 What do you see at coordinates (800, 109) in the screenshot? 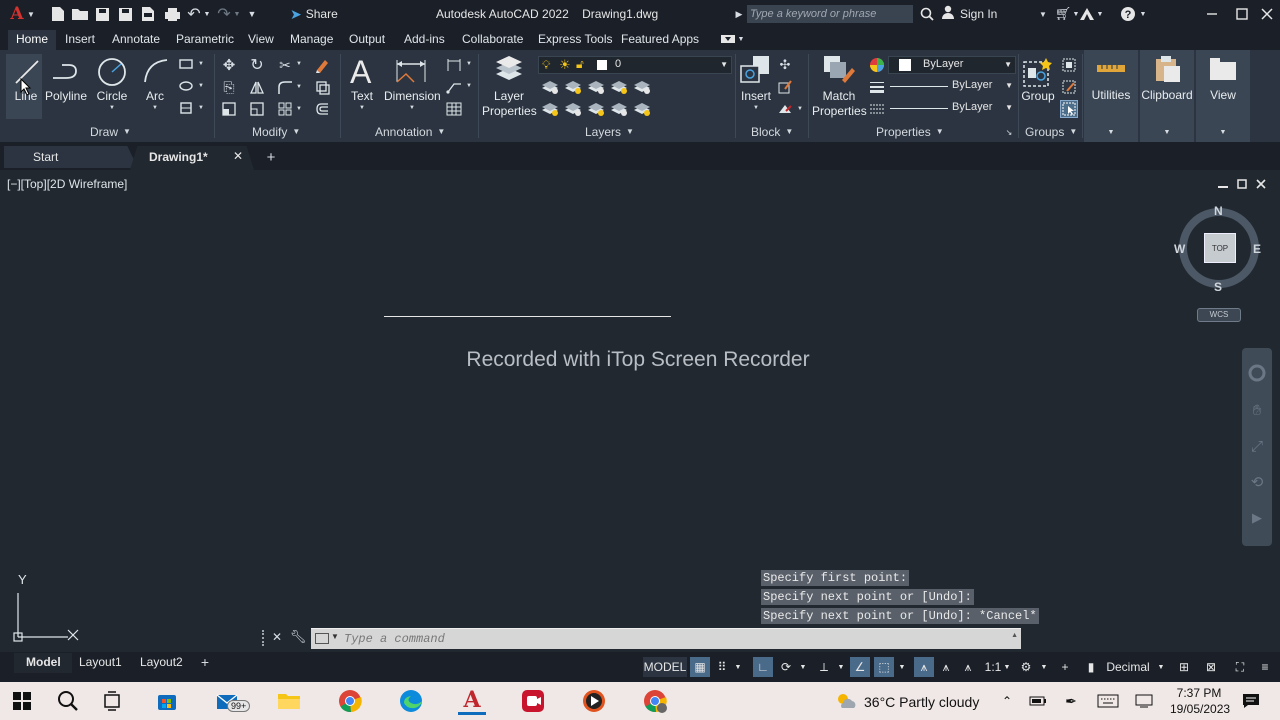
I see `block-attributes-dropdown-icon: ▼` at bounding box center [800, 109].